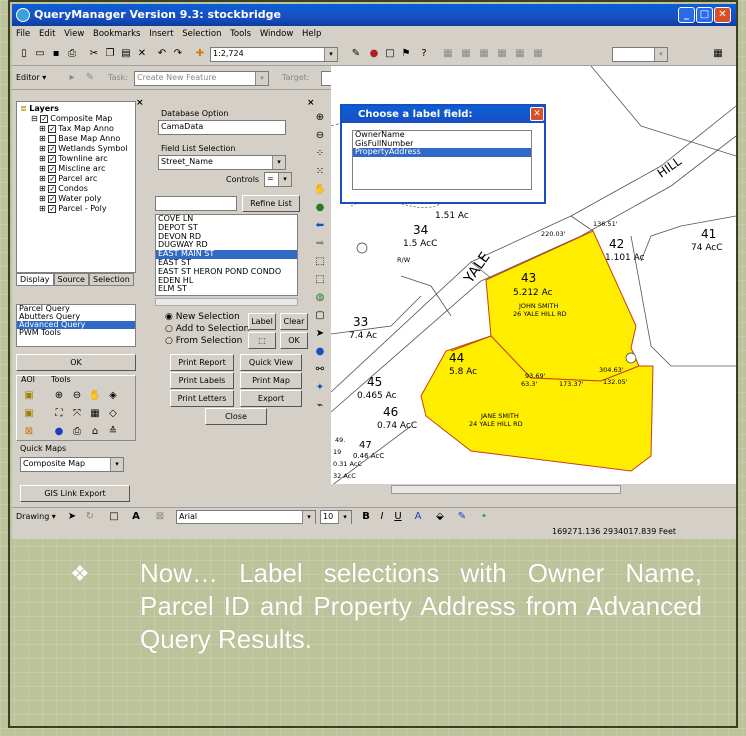  What do you see at coordinates (320, 298) in the screenshot?
I see `globe-icon: ◍` at bounding box center [320, 298].